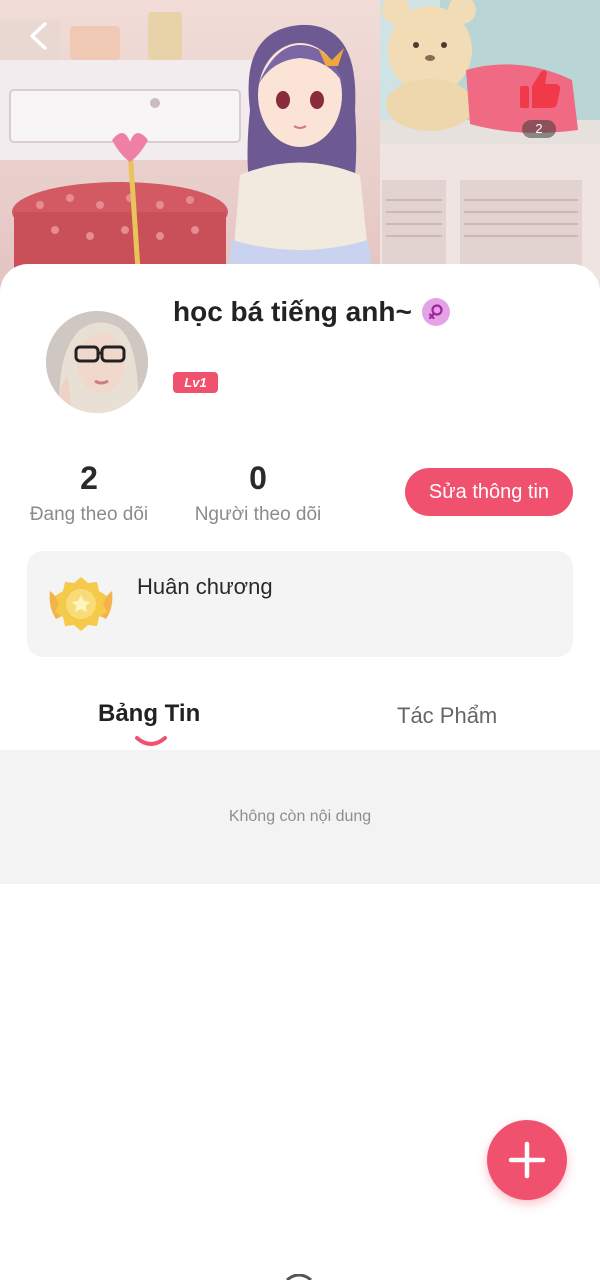 This screenshot has height=1280, width=600. Describe the element at coordinates (97, 362) in the screenshot. I see `avatar` at that location.